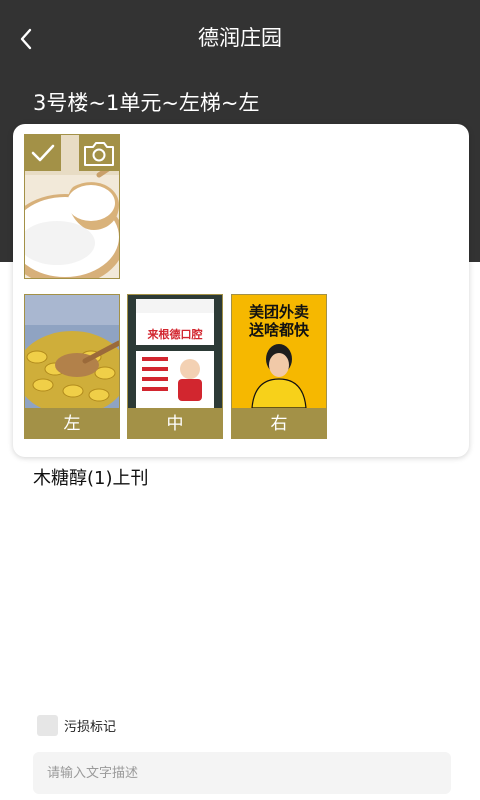 Image resolution: width=480 pixels, height=800 pixels. Describe the element at coordinates (47, 725) in the screenshot. I see `checkbox-box` at that location.